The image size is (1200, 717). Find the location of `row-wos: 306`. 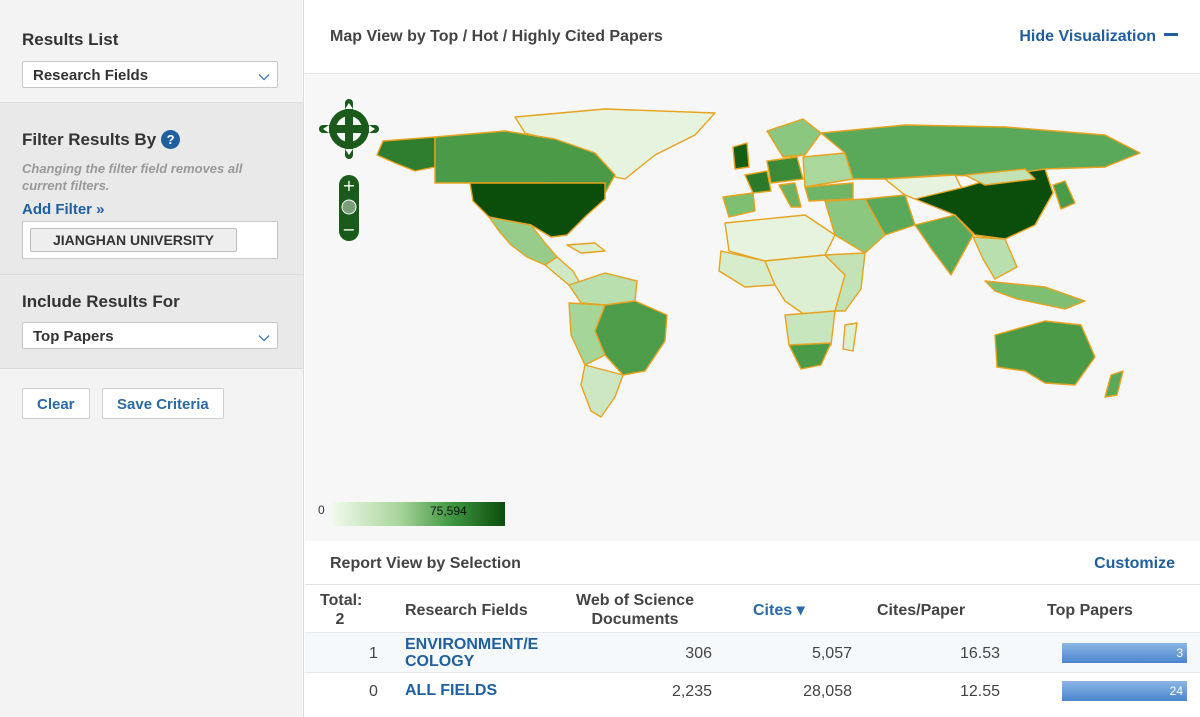

row-wos: 306 is located at coordinates (698, 653).